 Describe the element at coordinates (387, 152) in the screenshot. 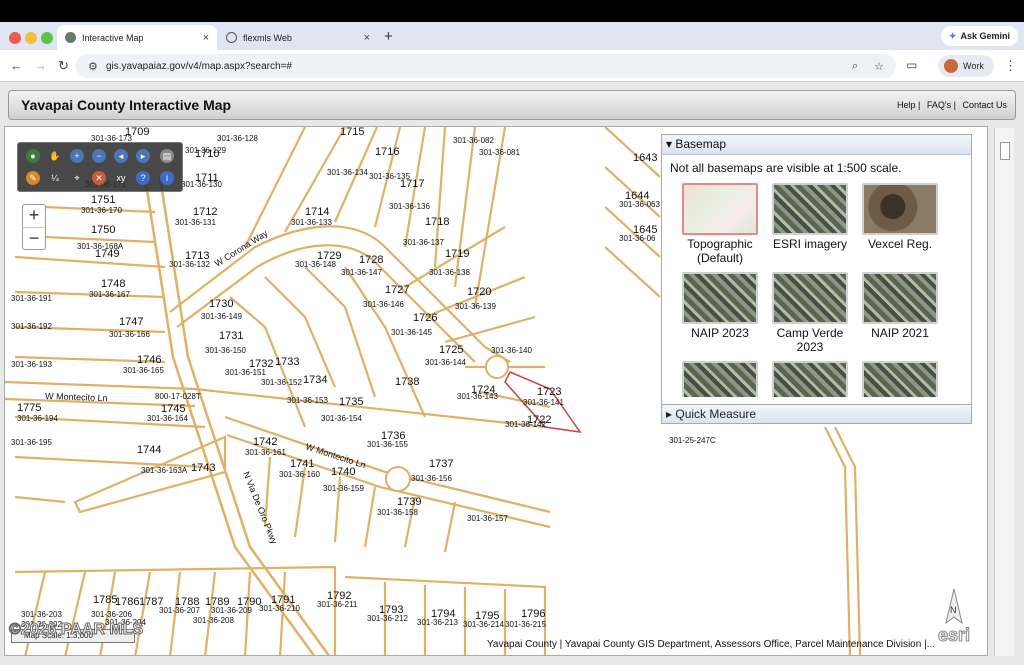

I see `lot-label: 1716` at that location.